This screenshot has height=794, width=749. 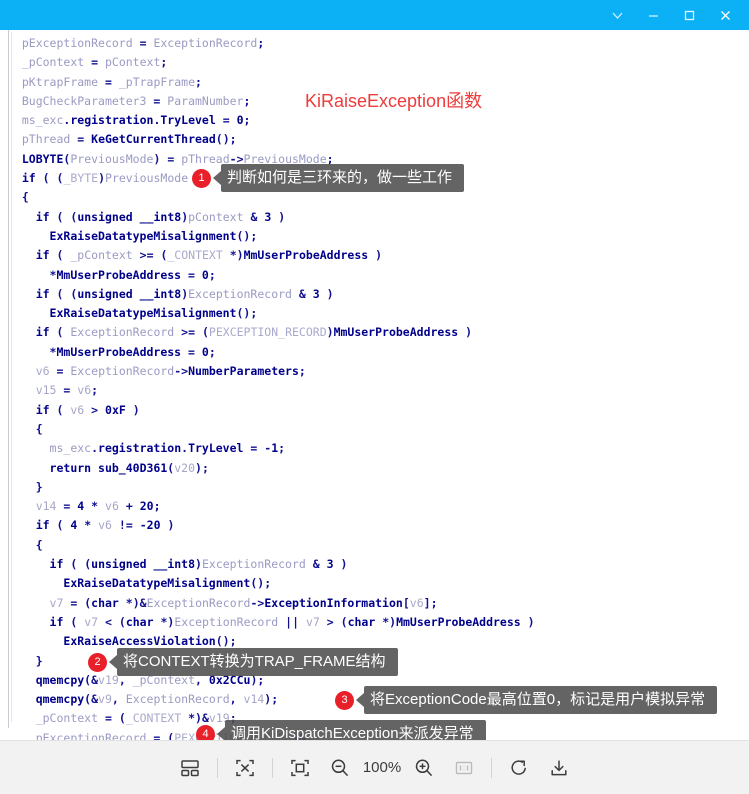 What do you see at coordinates (190, 768) in the screenshot?
I see `thumbnail-grid-icon` at bounding box center [190, 768].